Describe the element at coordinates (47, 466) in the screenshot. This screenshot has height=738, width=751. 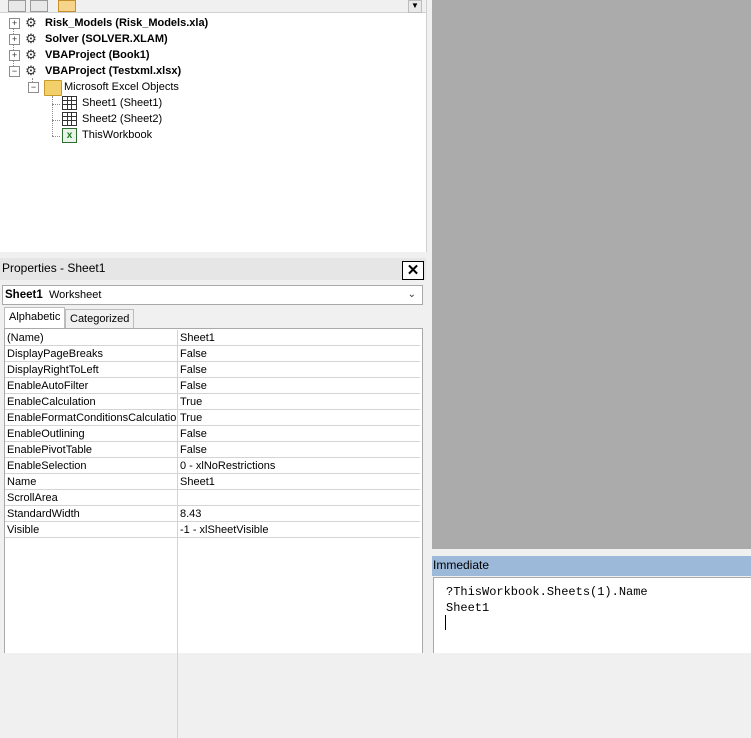
I see `property-name: EnableSelection` at that location.